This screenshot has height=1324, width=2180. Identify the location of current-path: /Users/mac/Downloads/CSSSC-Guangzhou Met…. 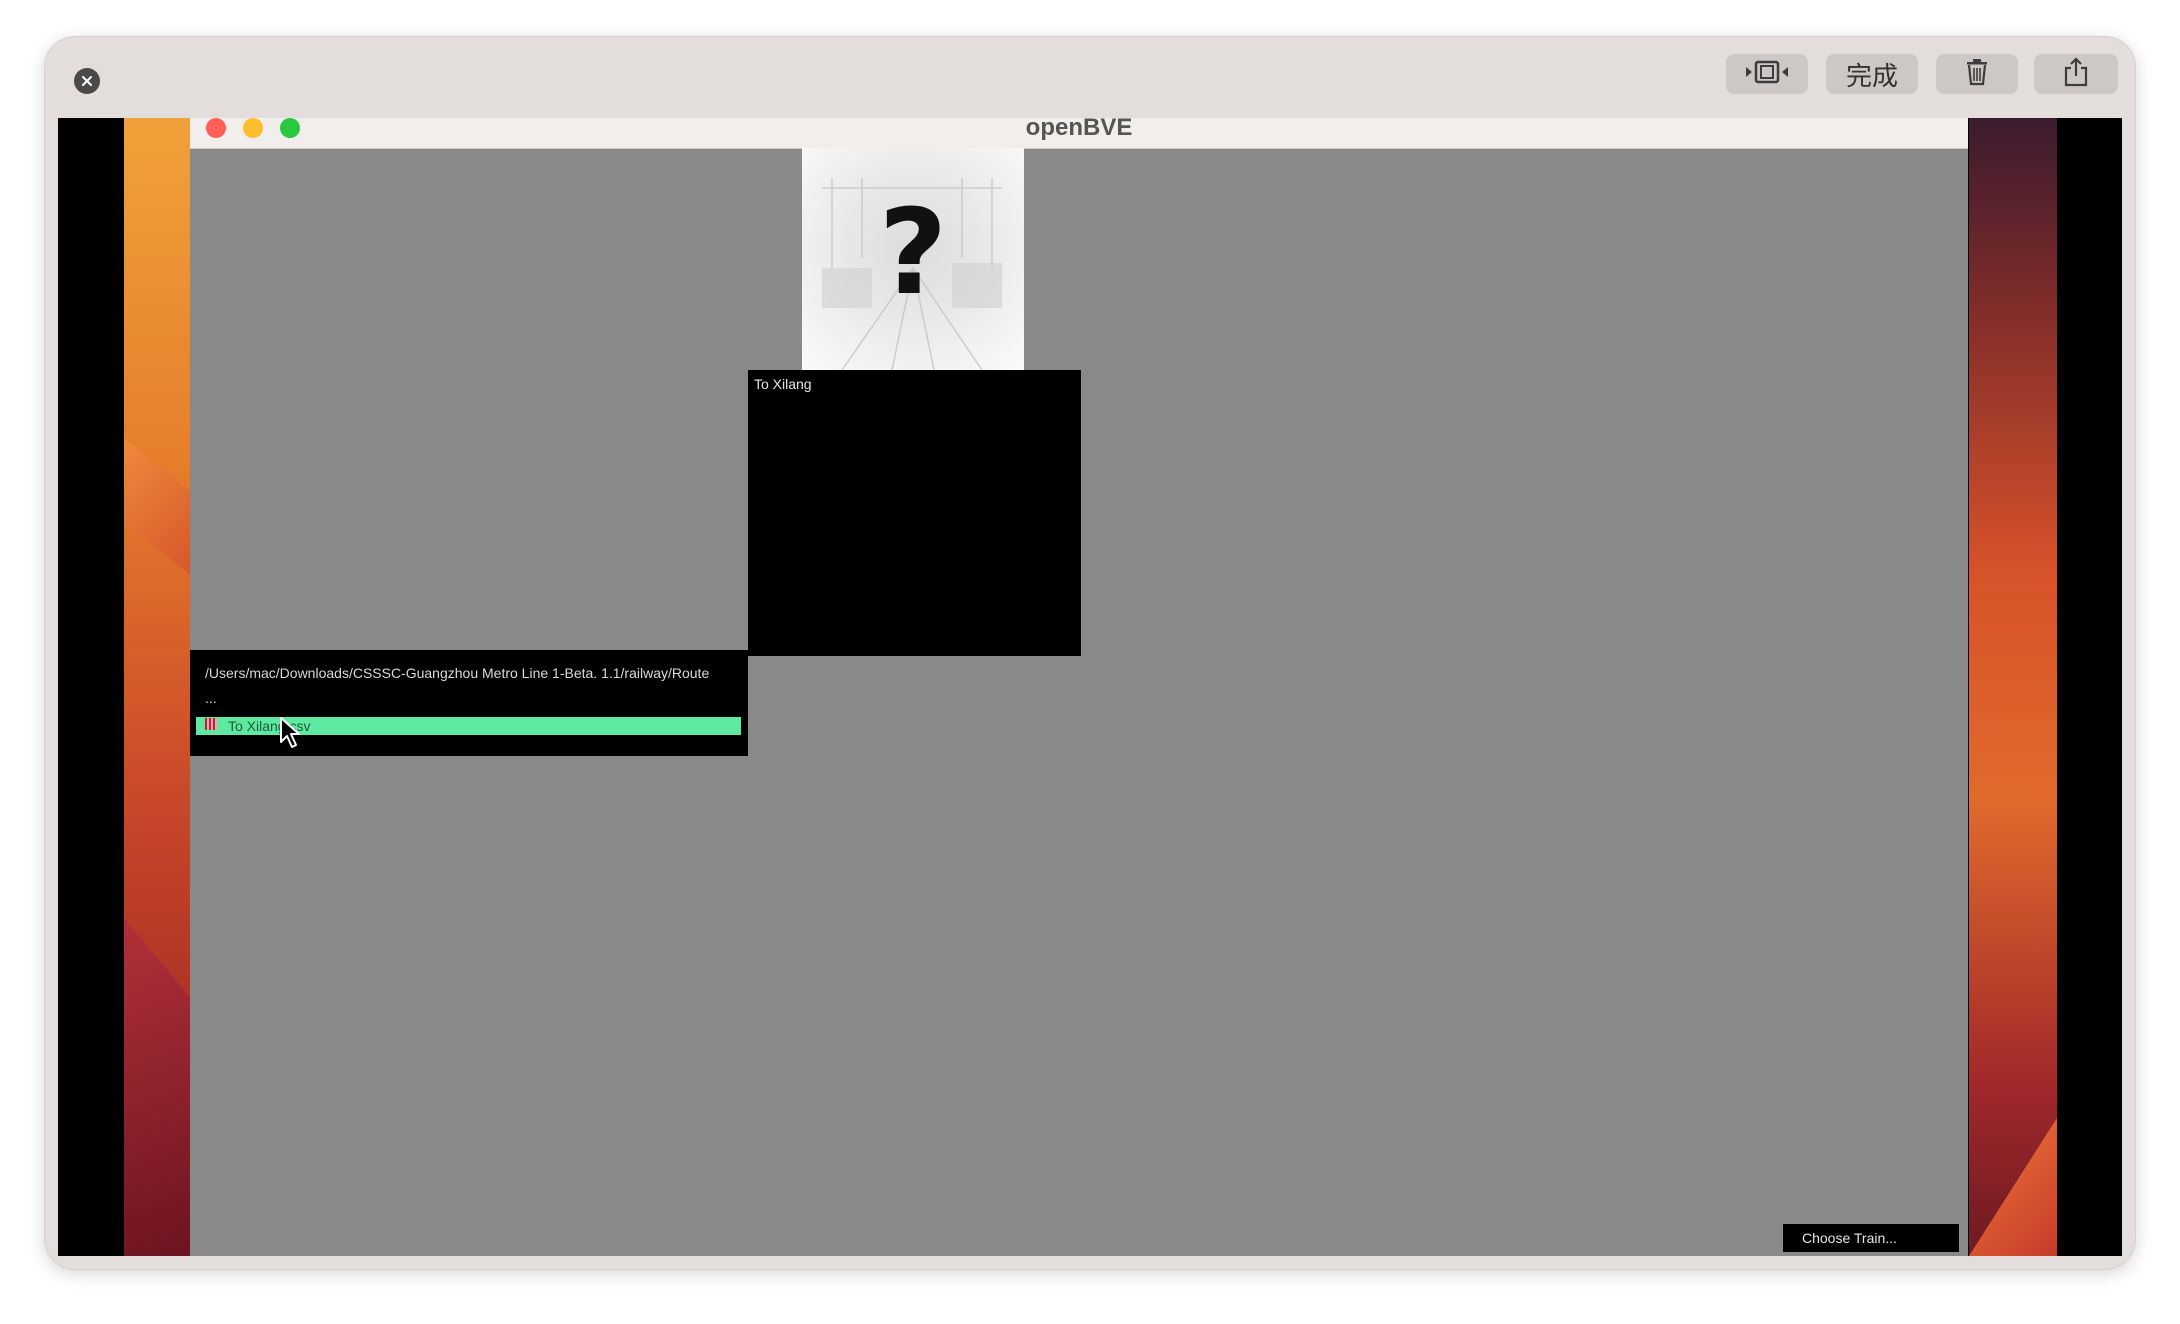
(457, 673).